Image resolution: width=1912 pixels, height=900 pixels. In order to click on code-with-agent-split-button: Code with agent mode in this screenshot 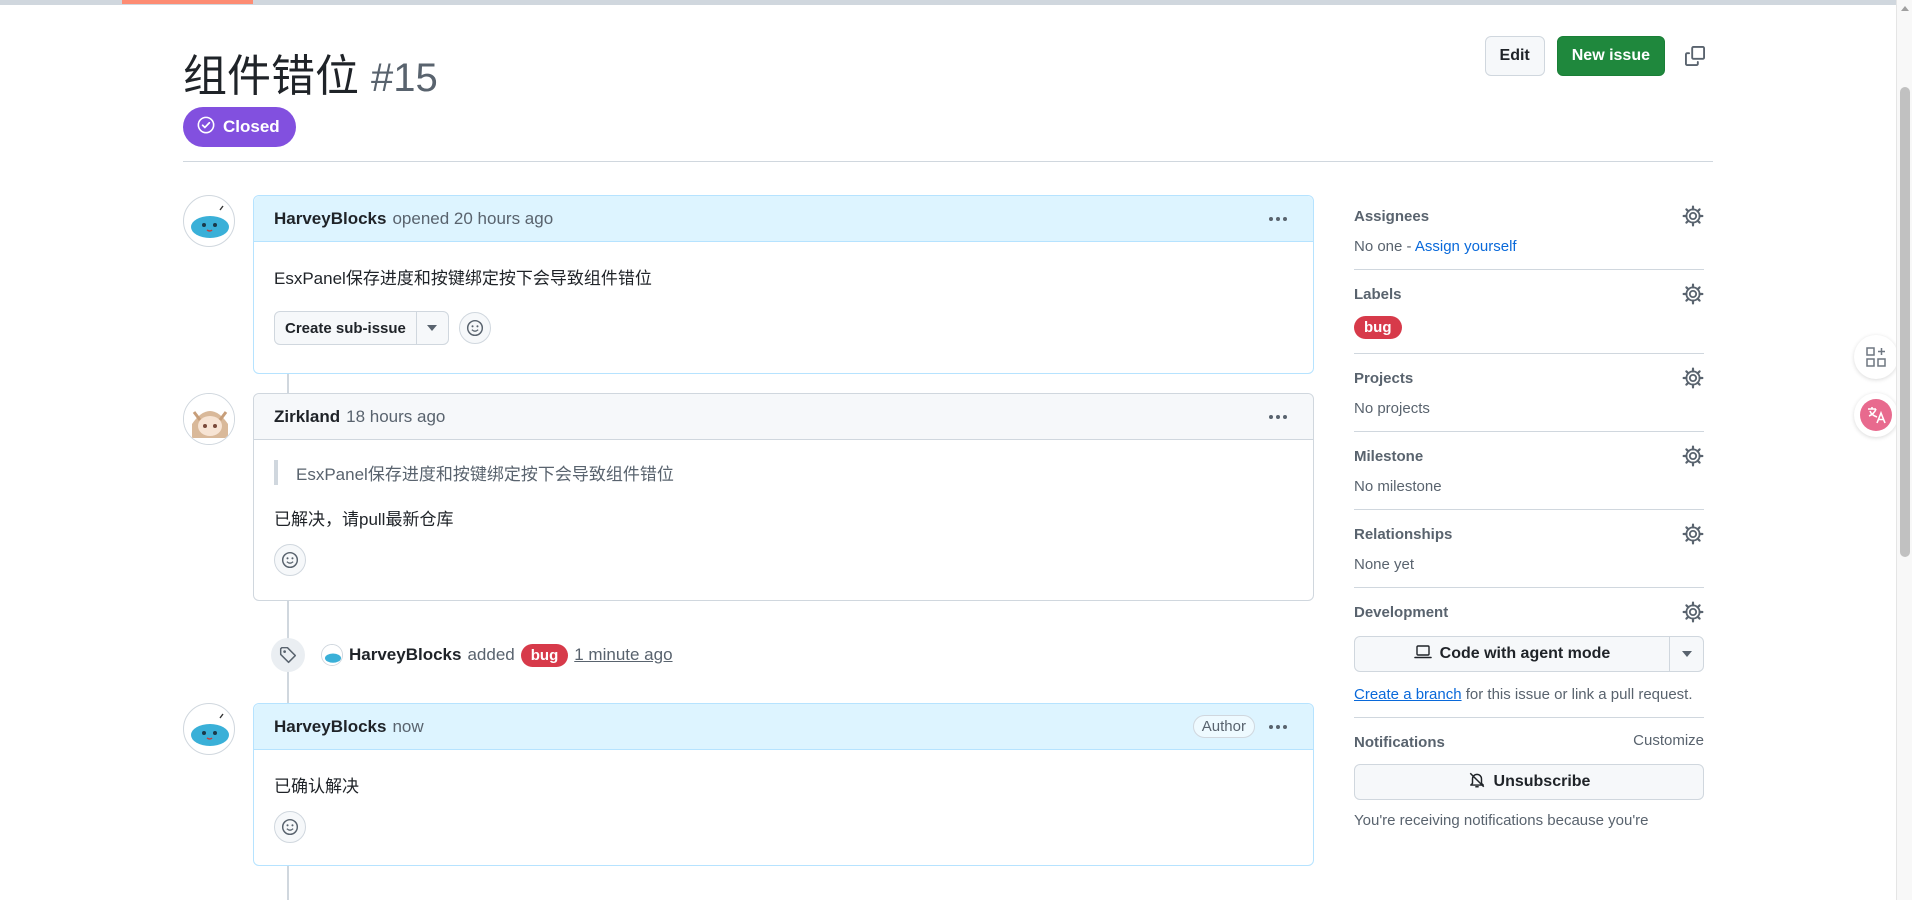, I will do `click(1529, 654)`.